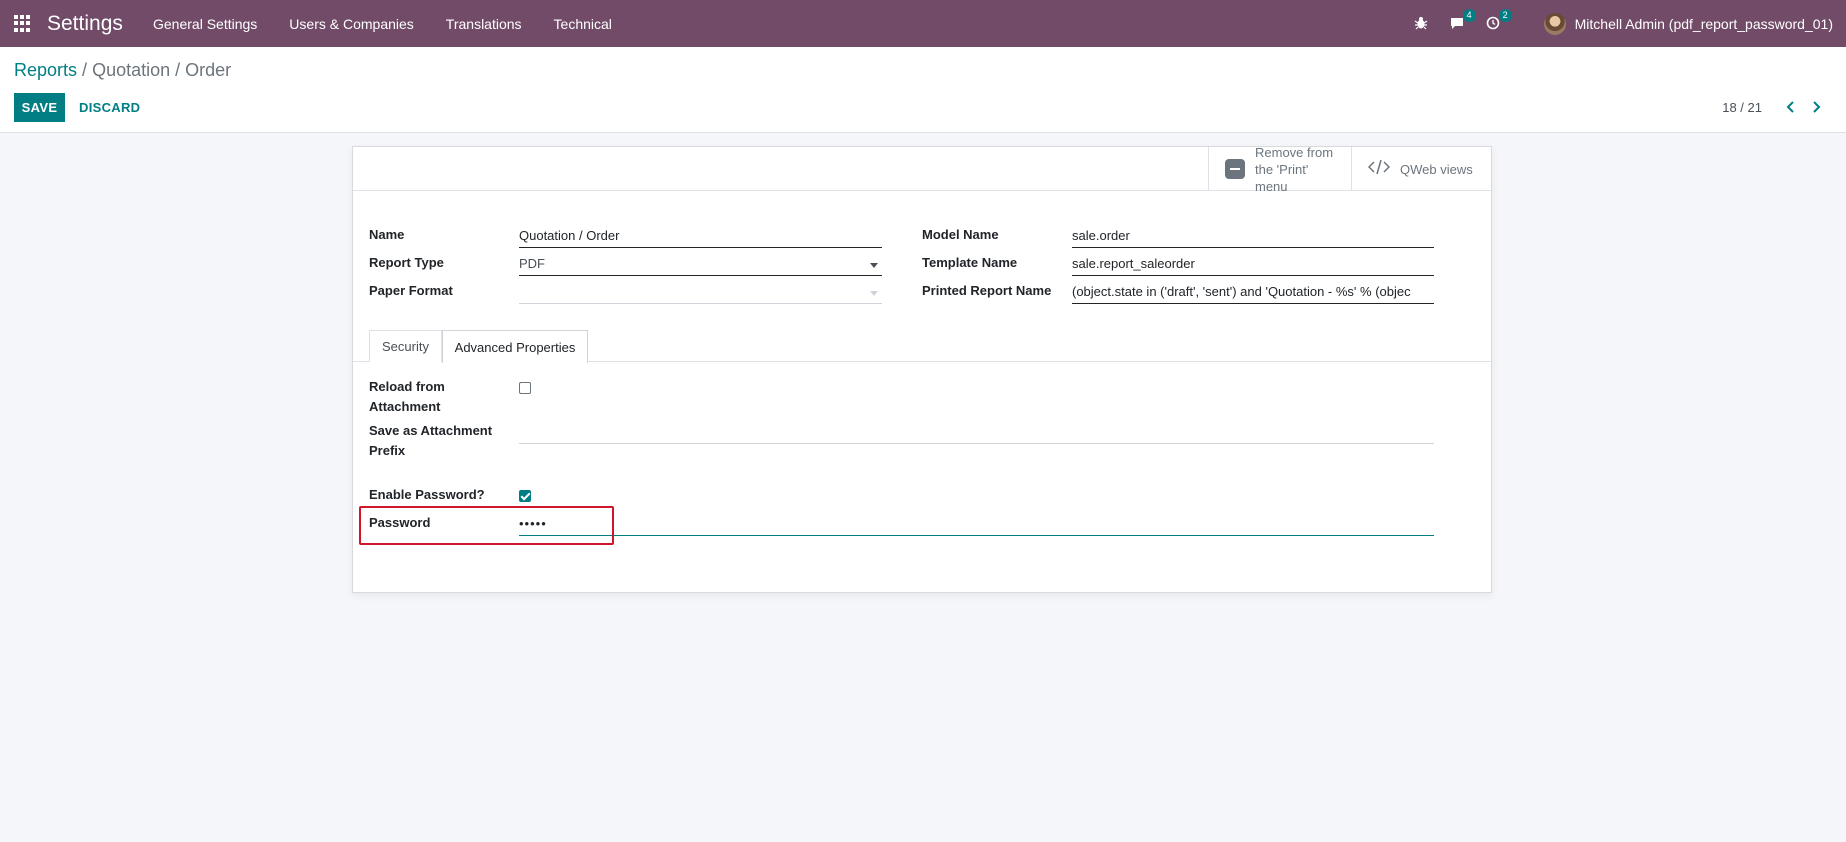 This screenshot has height=842, width=1846. I want to click on user-menu: Mitchell Admin (pdf_report_password_01), so click(1688, 23).